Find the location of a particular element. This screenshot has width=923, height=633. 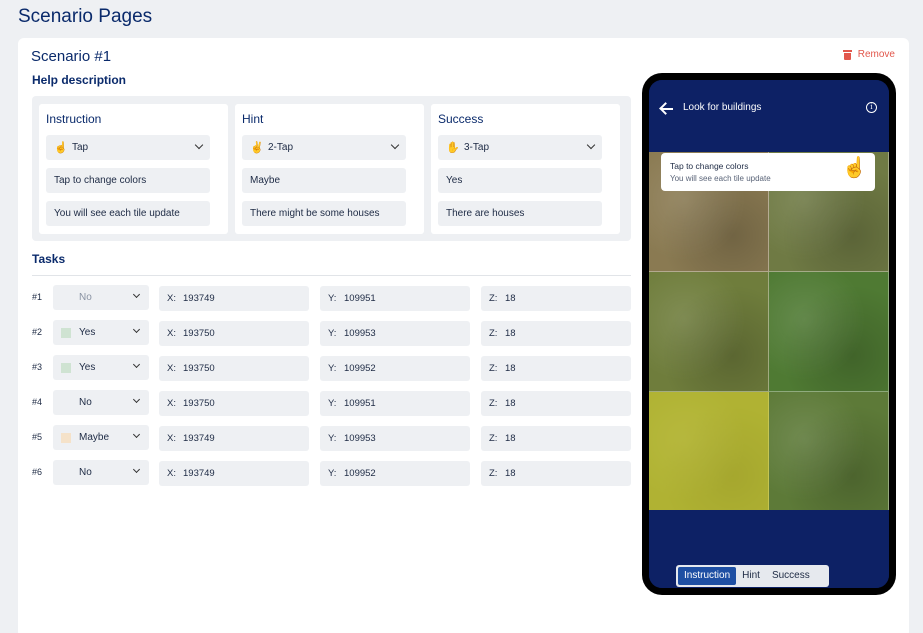

task-row: #3 Yes X: 193750 Y: 109952 Z: 18 is located at coordinates (332, 368).